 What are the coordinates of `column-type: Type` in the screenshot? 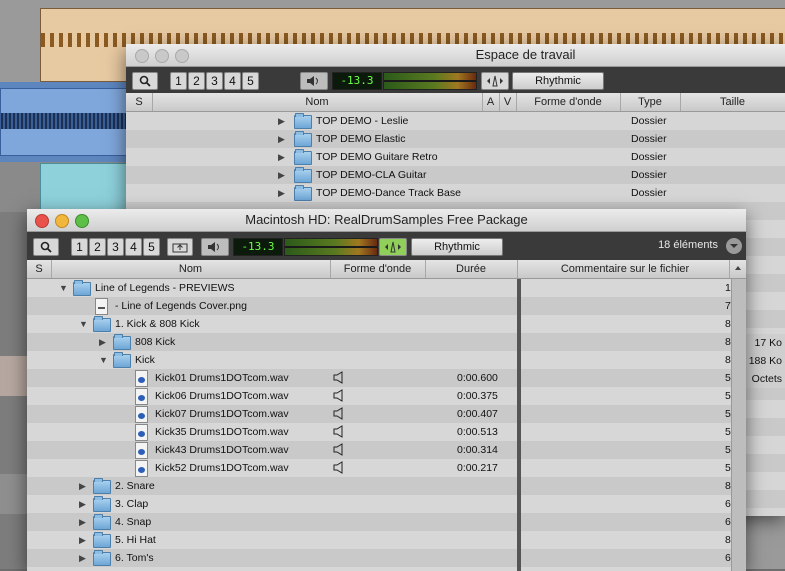 It's located at (650, 102).